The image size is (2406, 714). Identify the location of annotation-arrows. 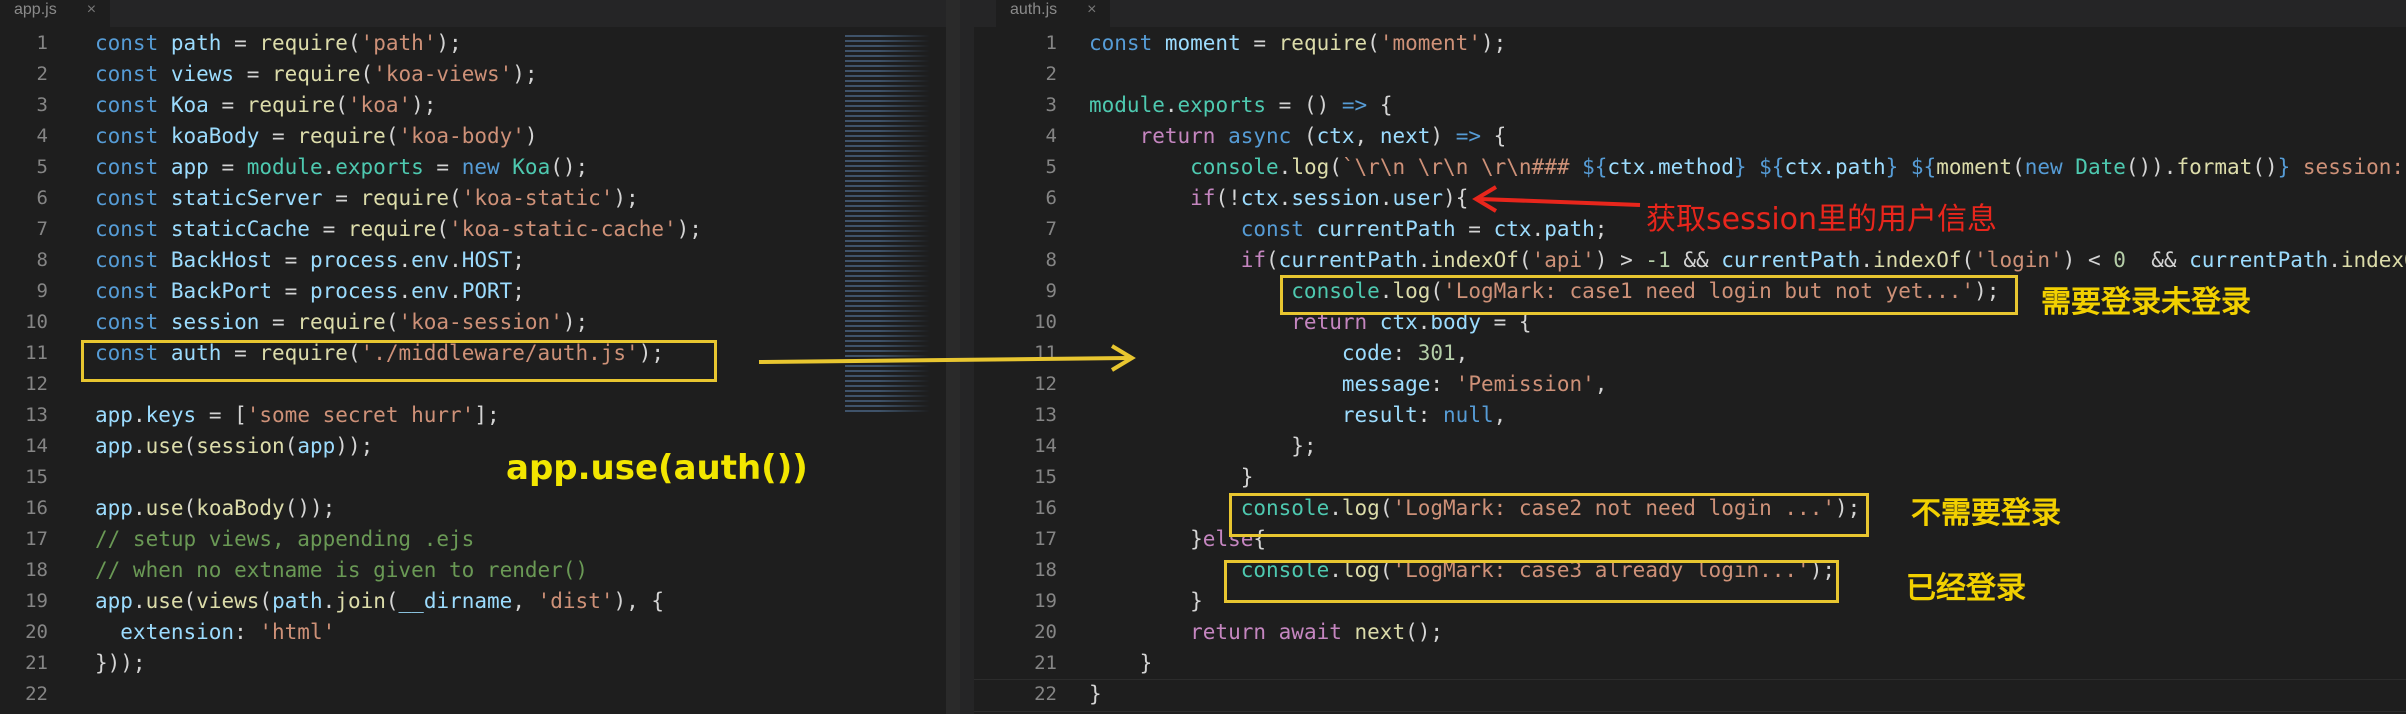
(1199, 278).